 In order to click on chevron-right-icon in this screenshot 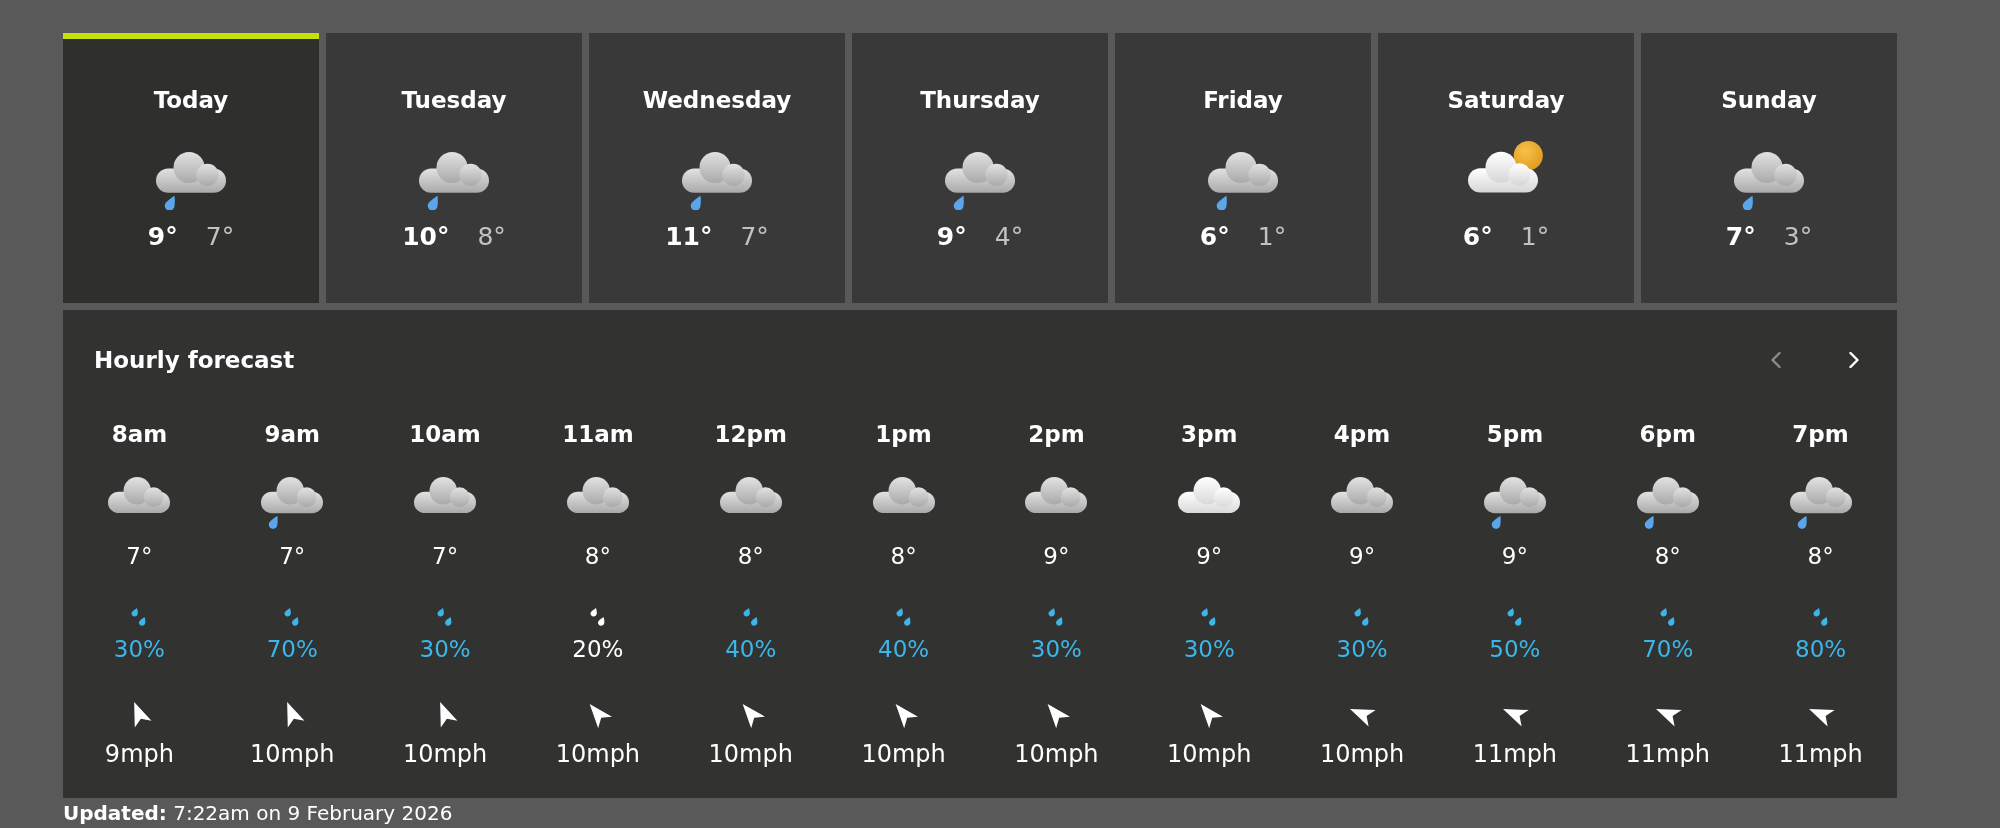, I will do `click(1854, 360)`.